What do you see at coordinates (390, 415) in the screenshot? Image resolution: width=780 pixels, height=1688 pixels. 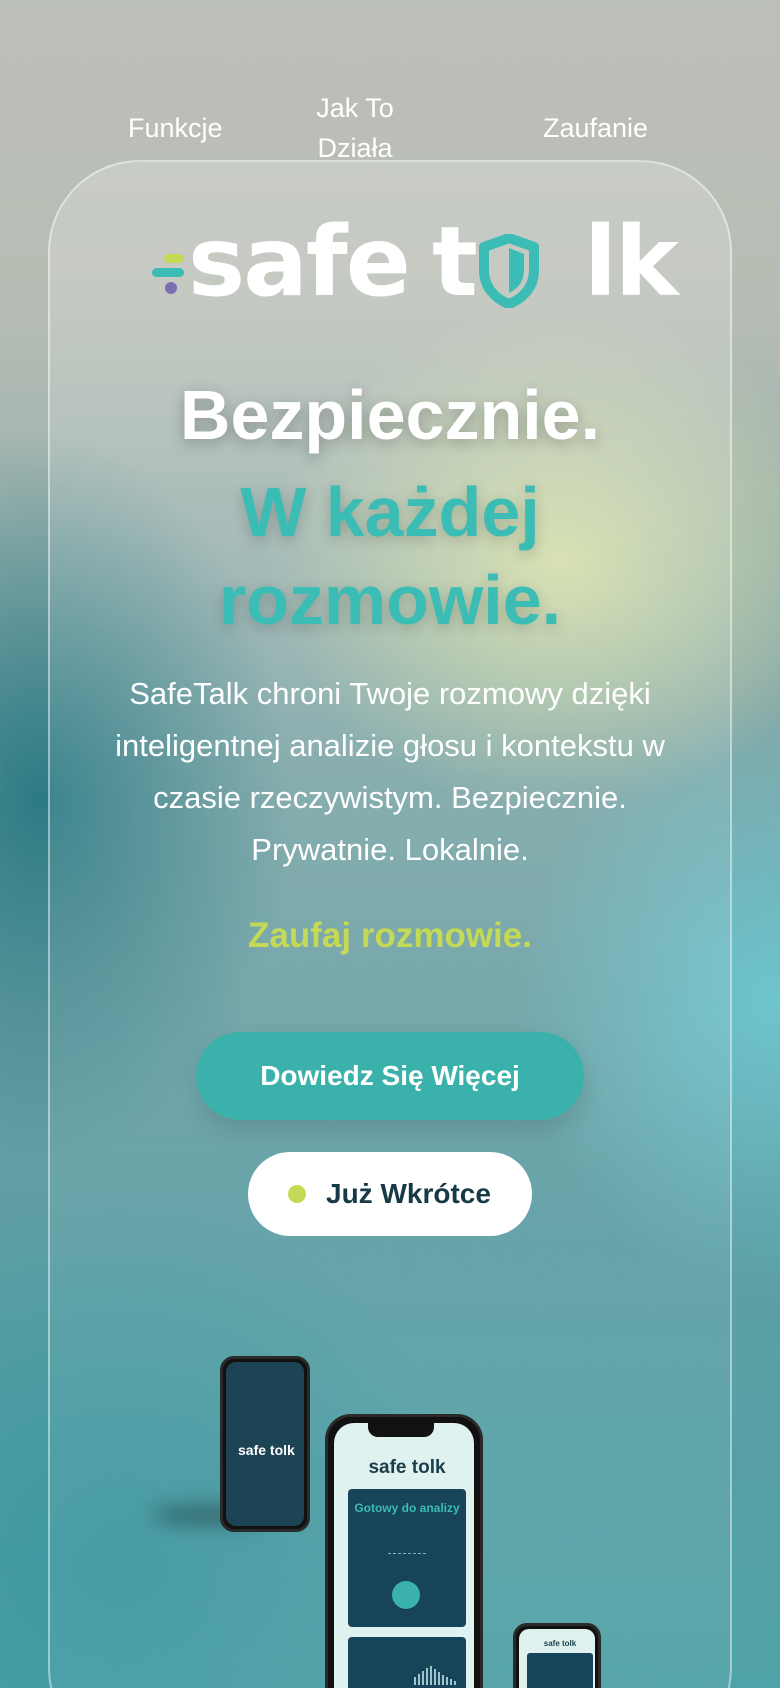 I see `hero-title-line1: Bezpiecznie.` at bounding box center [390, 415].